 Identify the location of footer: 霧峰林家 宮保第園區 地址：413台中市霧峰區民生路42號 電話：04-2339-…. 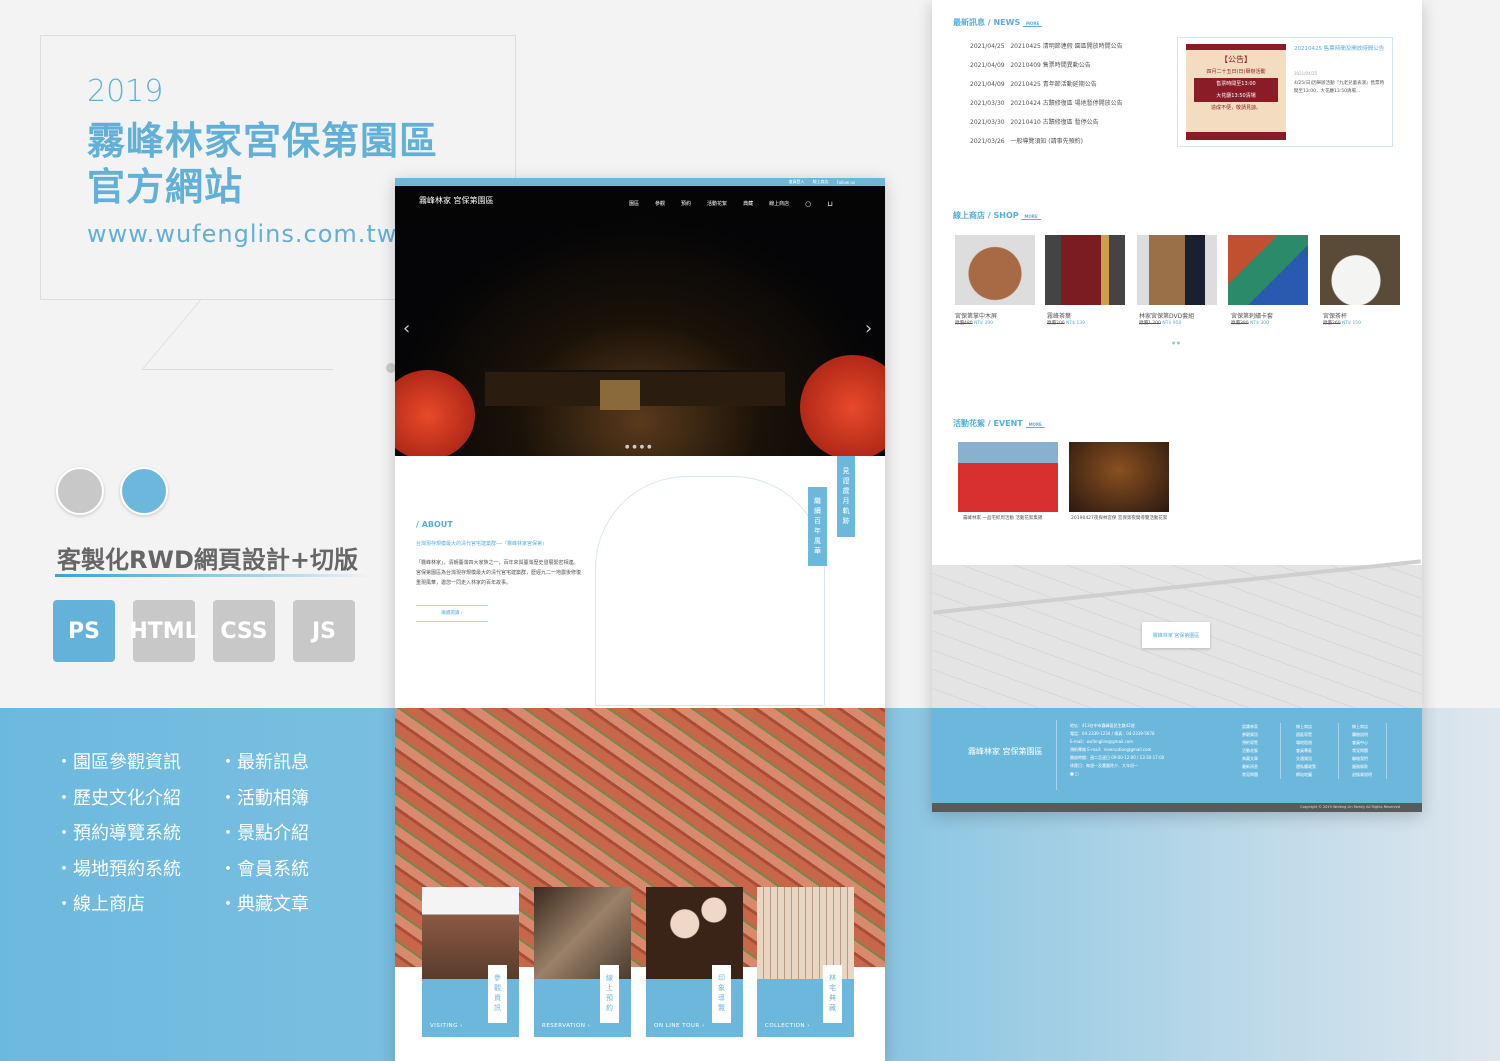
(1177, 755).